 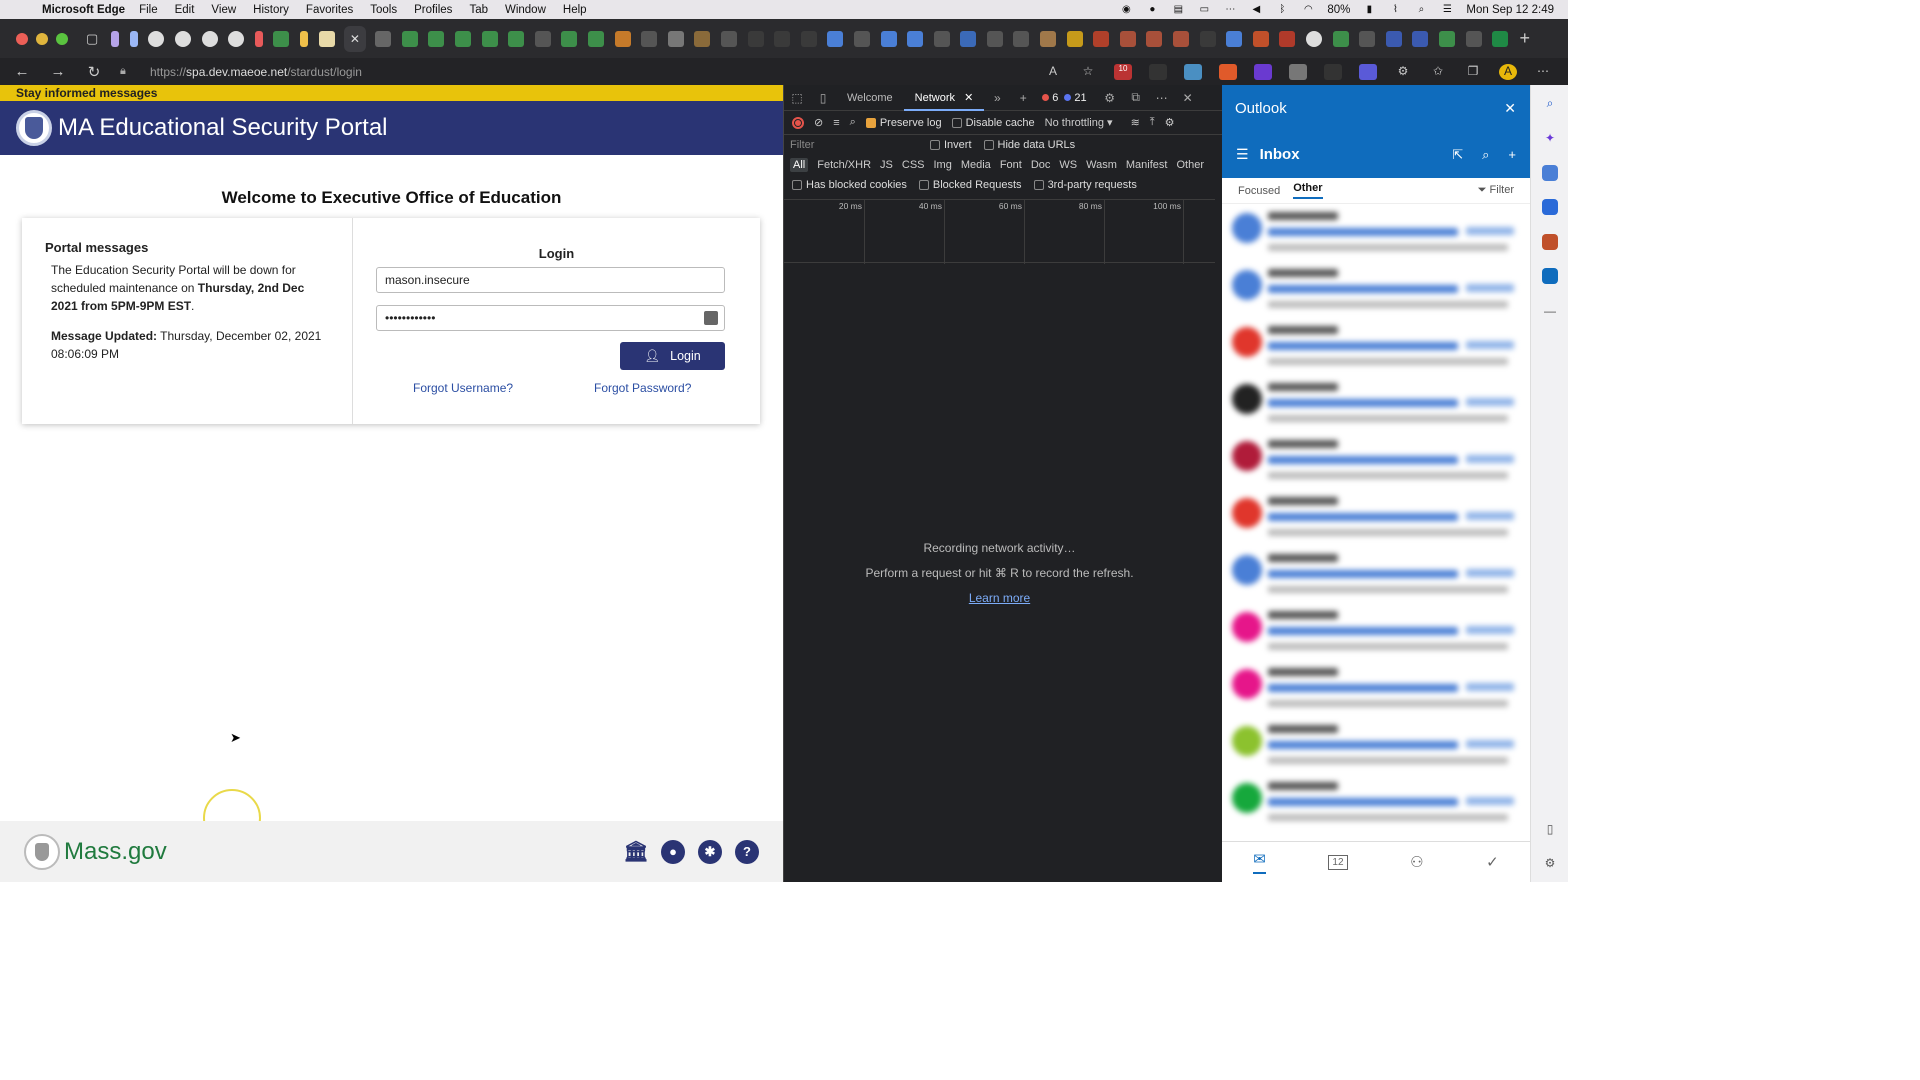 What do you see at coordinates (1500, 38) in the screenshot?
I see `excel-icon` at bounding box center [1500, 38].